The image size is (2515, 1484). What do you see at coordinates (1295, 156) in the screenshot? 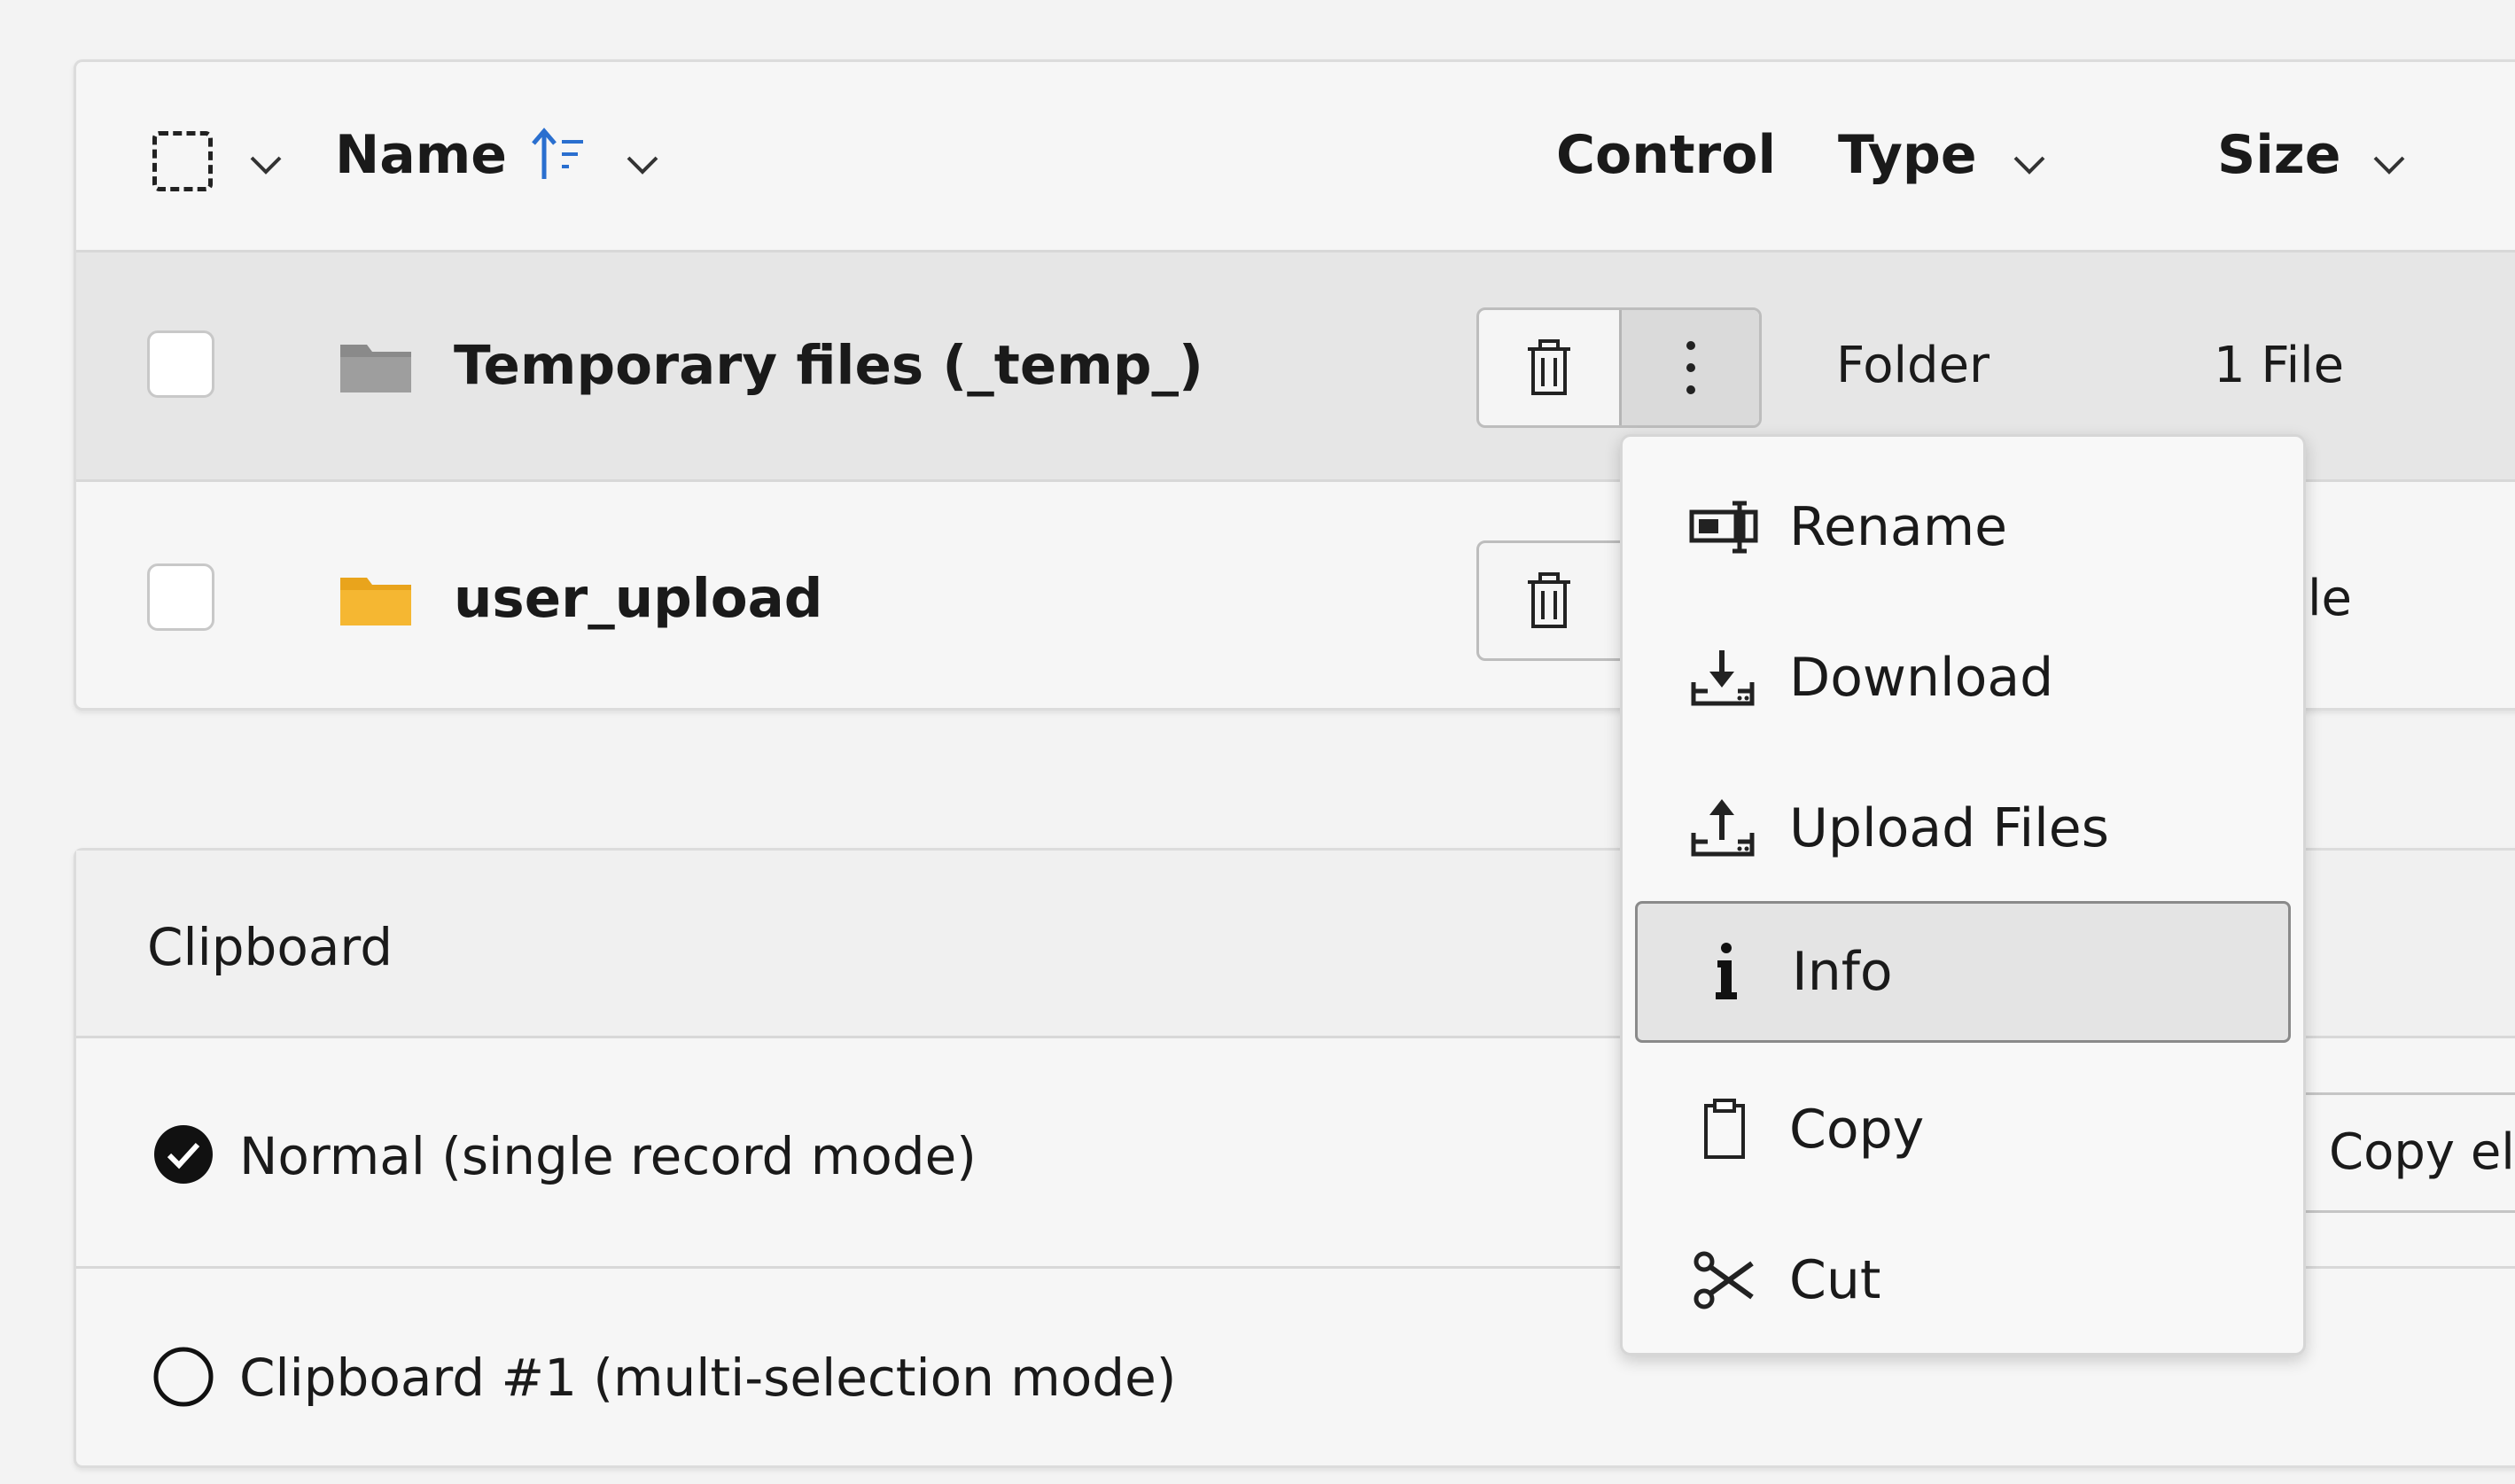
I see `file-list-header: Name Control Type Size` at bounding box center [1295, 156].